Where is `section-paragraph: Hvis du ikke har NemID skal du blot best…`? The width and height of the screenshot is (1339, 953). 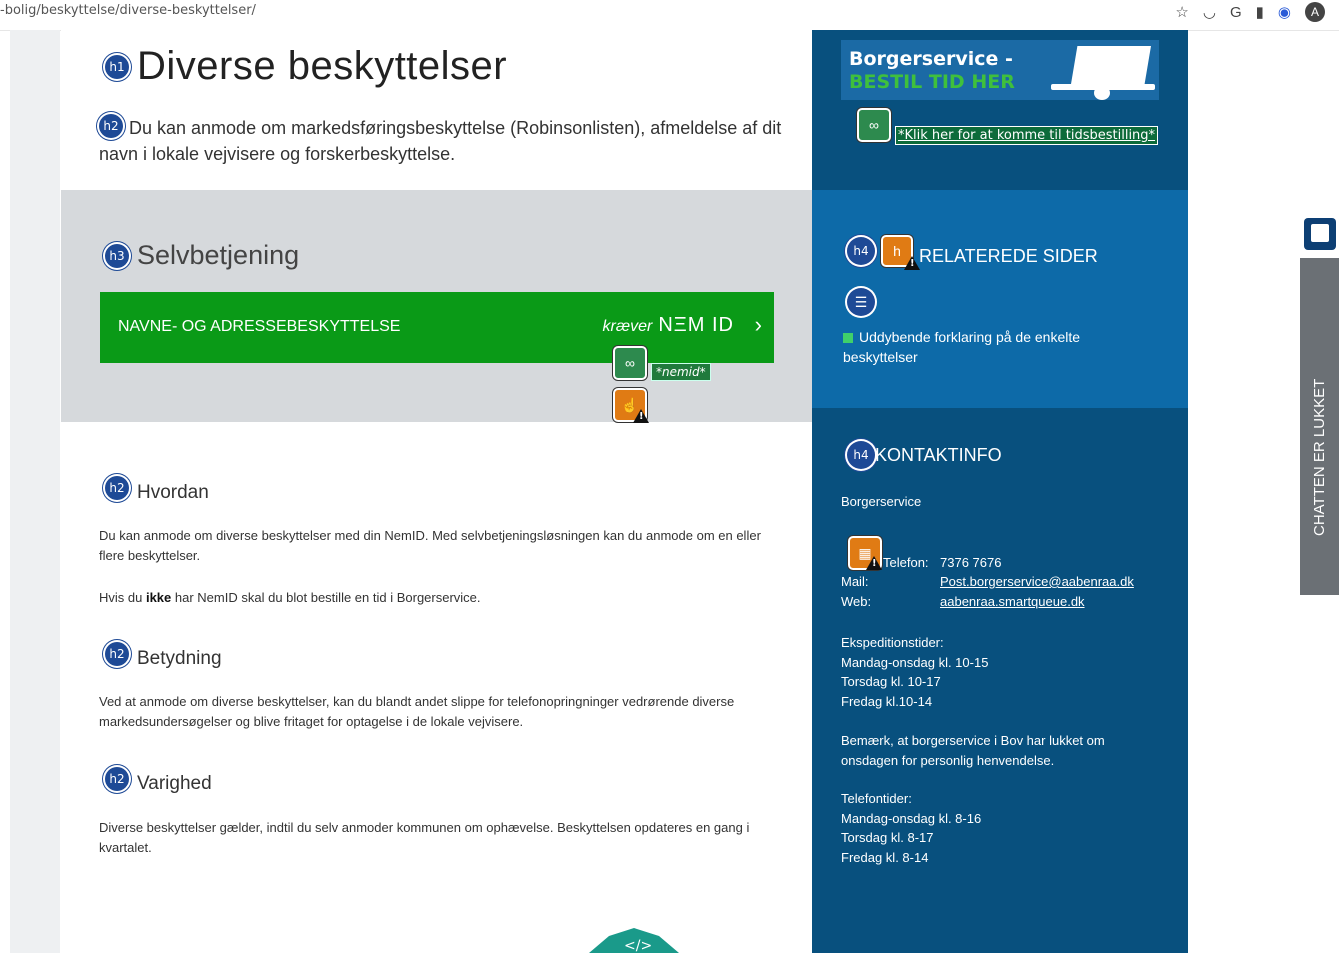
section-paragraph: Hvis du ikke har NemID skal du blot best… is located at coordinates (439, 598).